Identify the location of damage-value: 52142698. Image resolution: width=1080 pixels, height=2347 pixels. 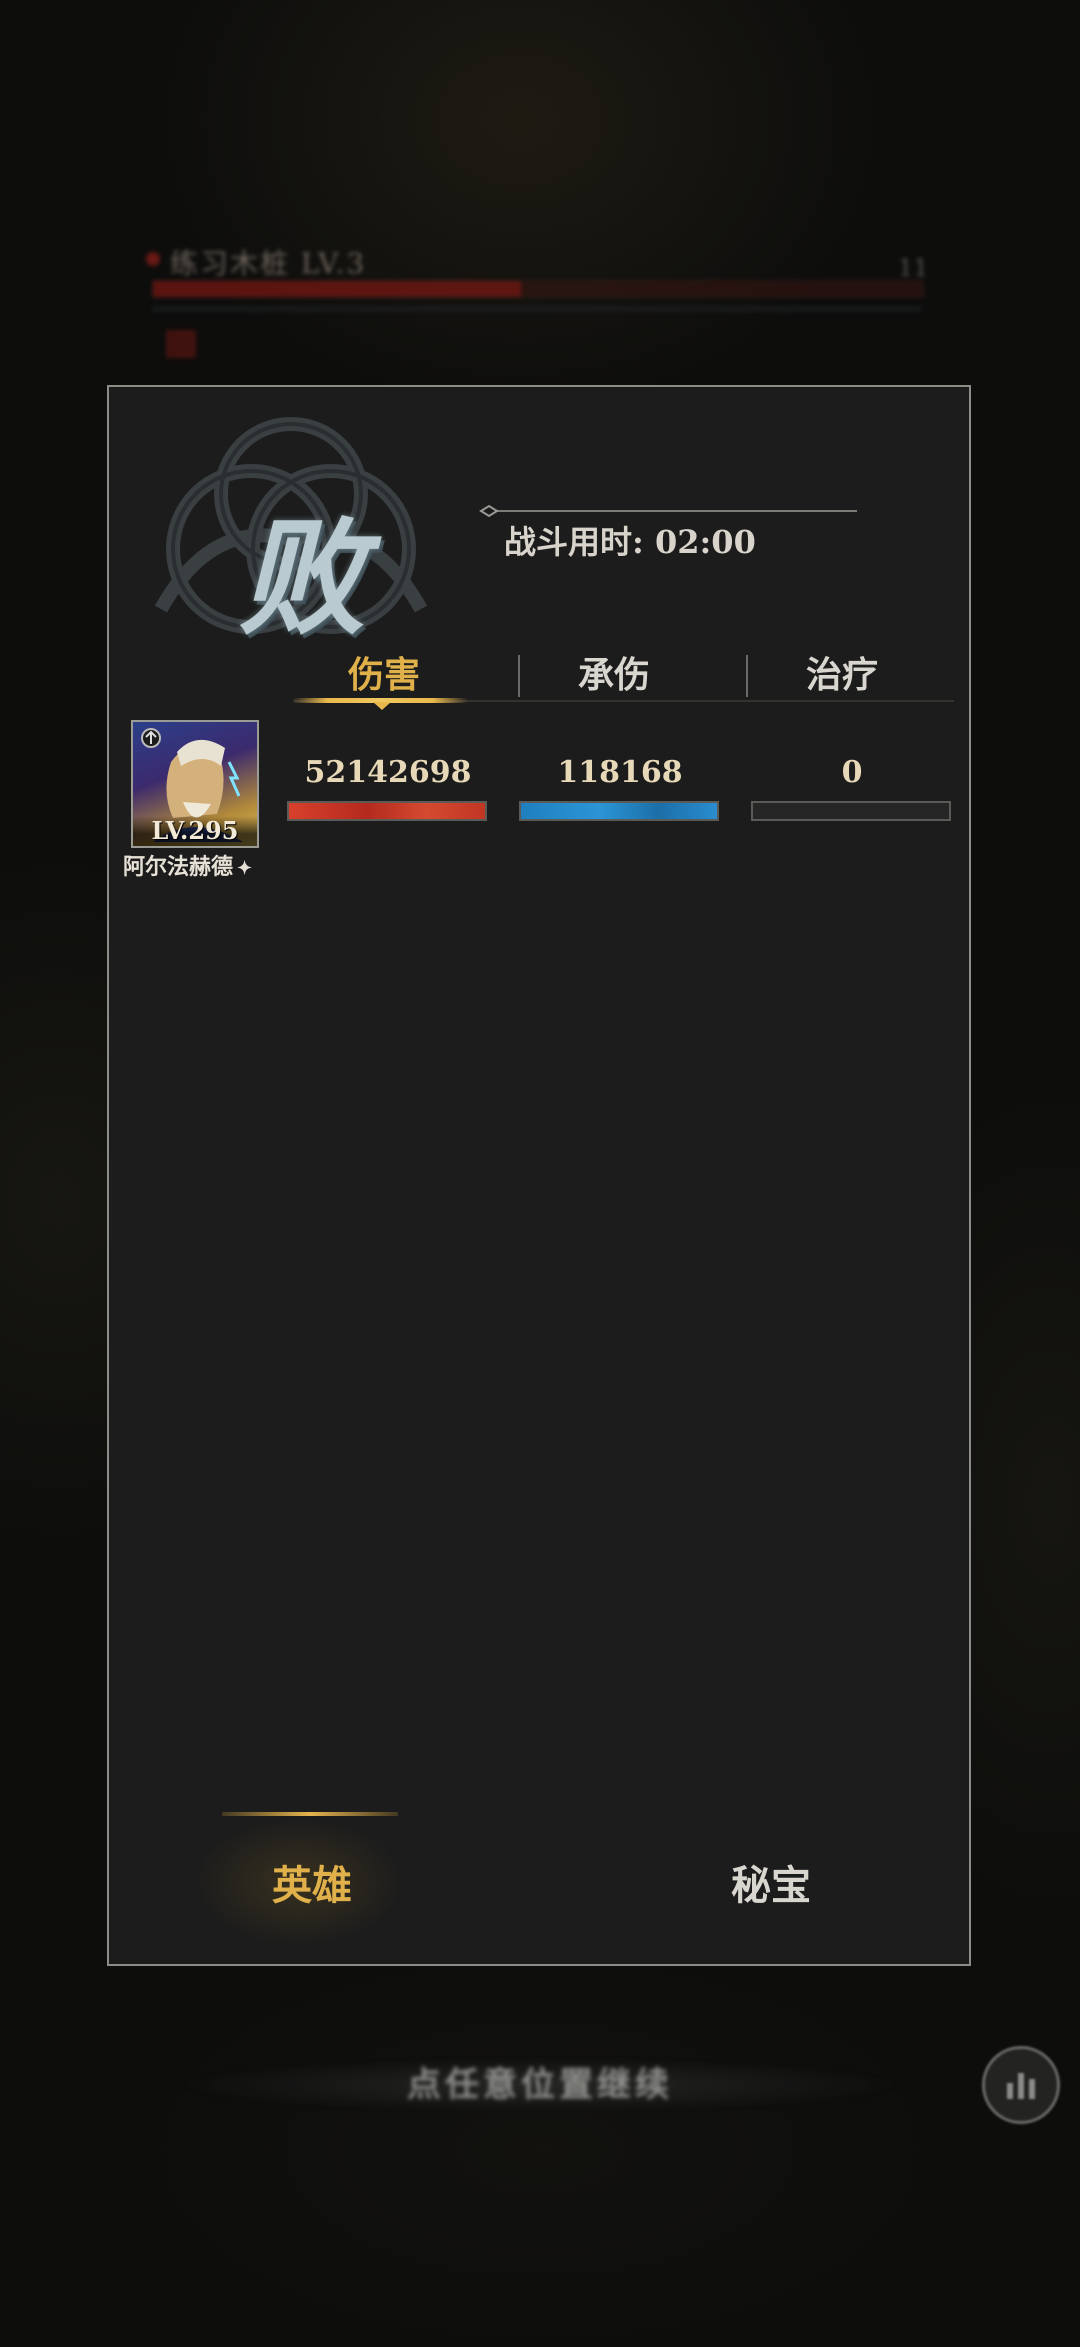
(388, 772).